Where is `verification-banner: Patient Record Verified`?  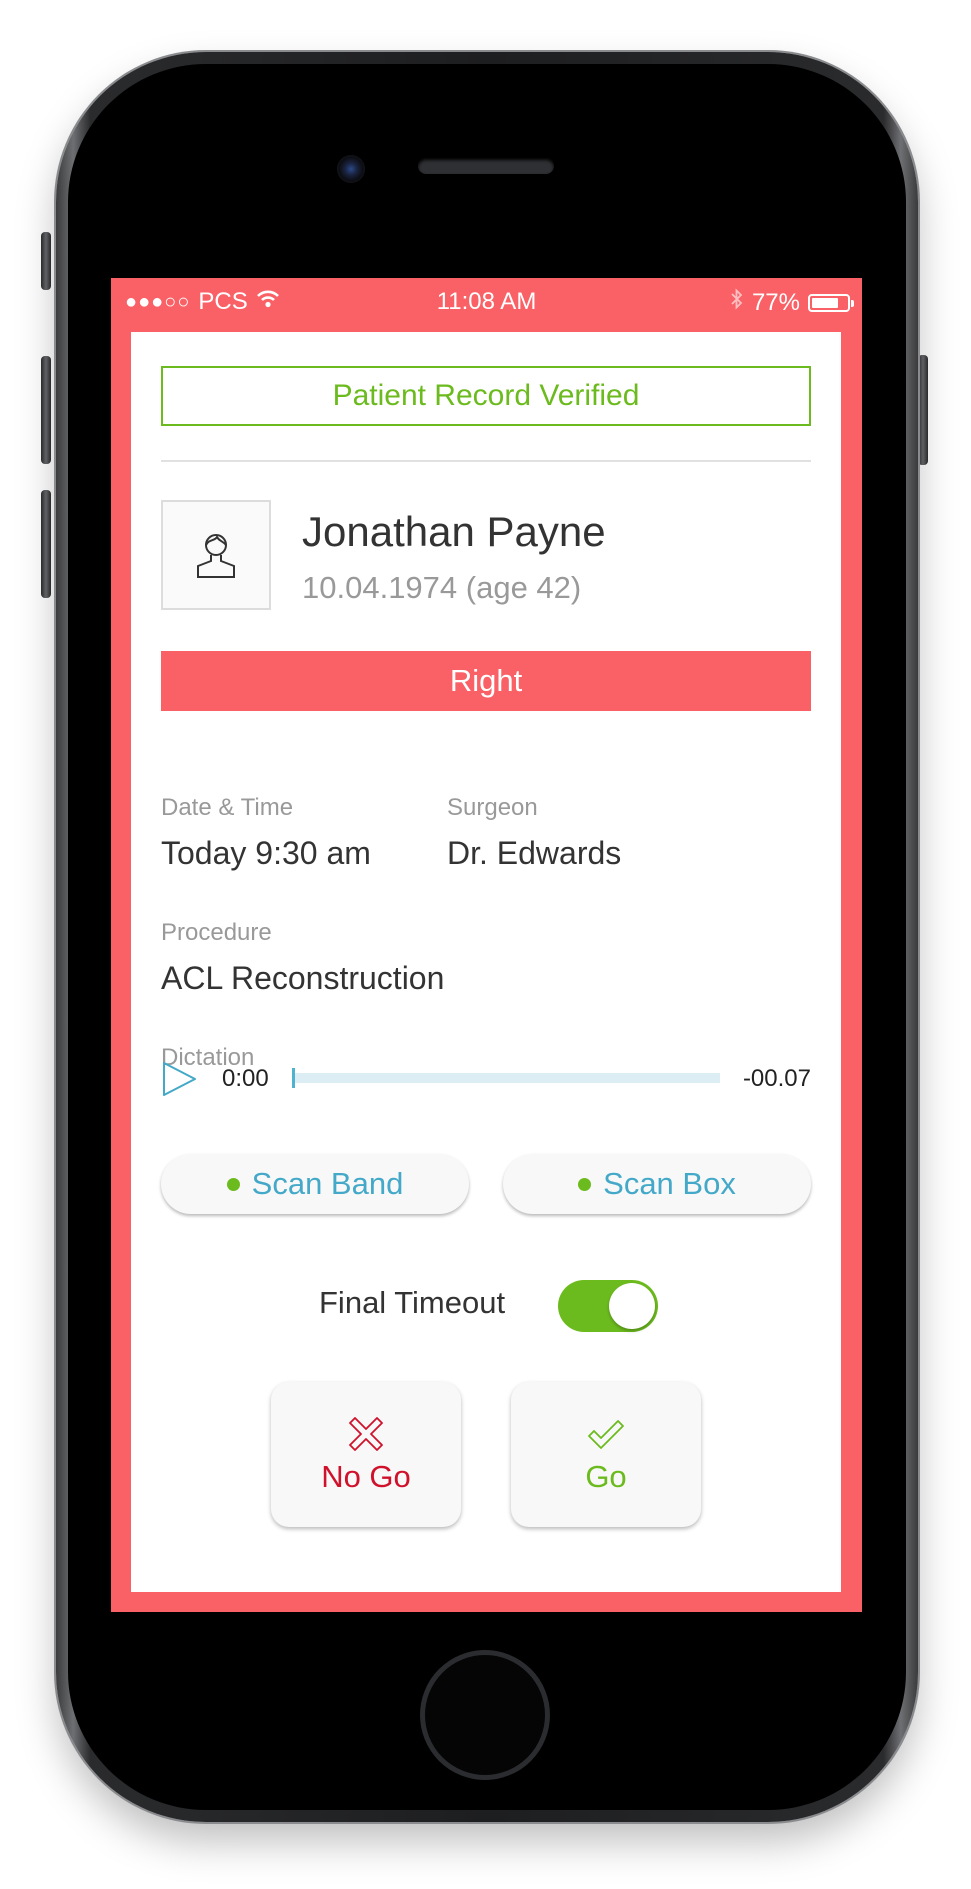
verification-banner: Patient Record Verified is located at coordinates (486, 396).